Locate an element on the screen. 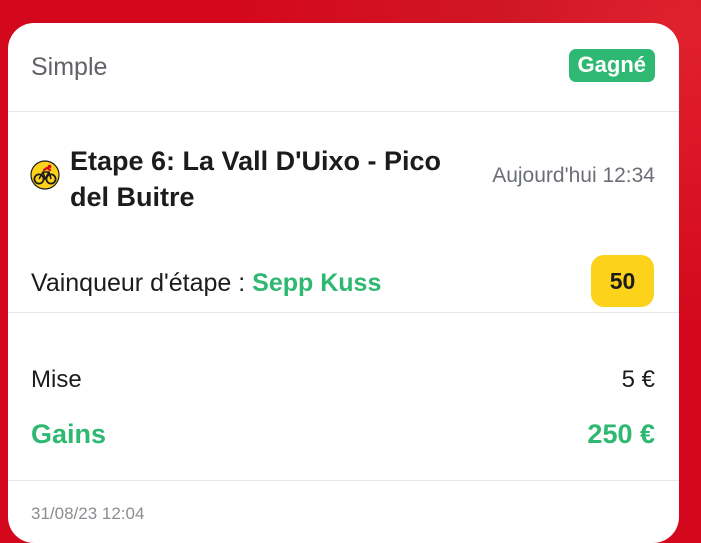 The image size is (701, 543). selection-name: Sepp Kuss is located at coordinates (317, 283).